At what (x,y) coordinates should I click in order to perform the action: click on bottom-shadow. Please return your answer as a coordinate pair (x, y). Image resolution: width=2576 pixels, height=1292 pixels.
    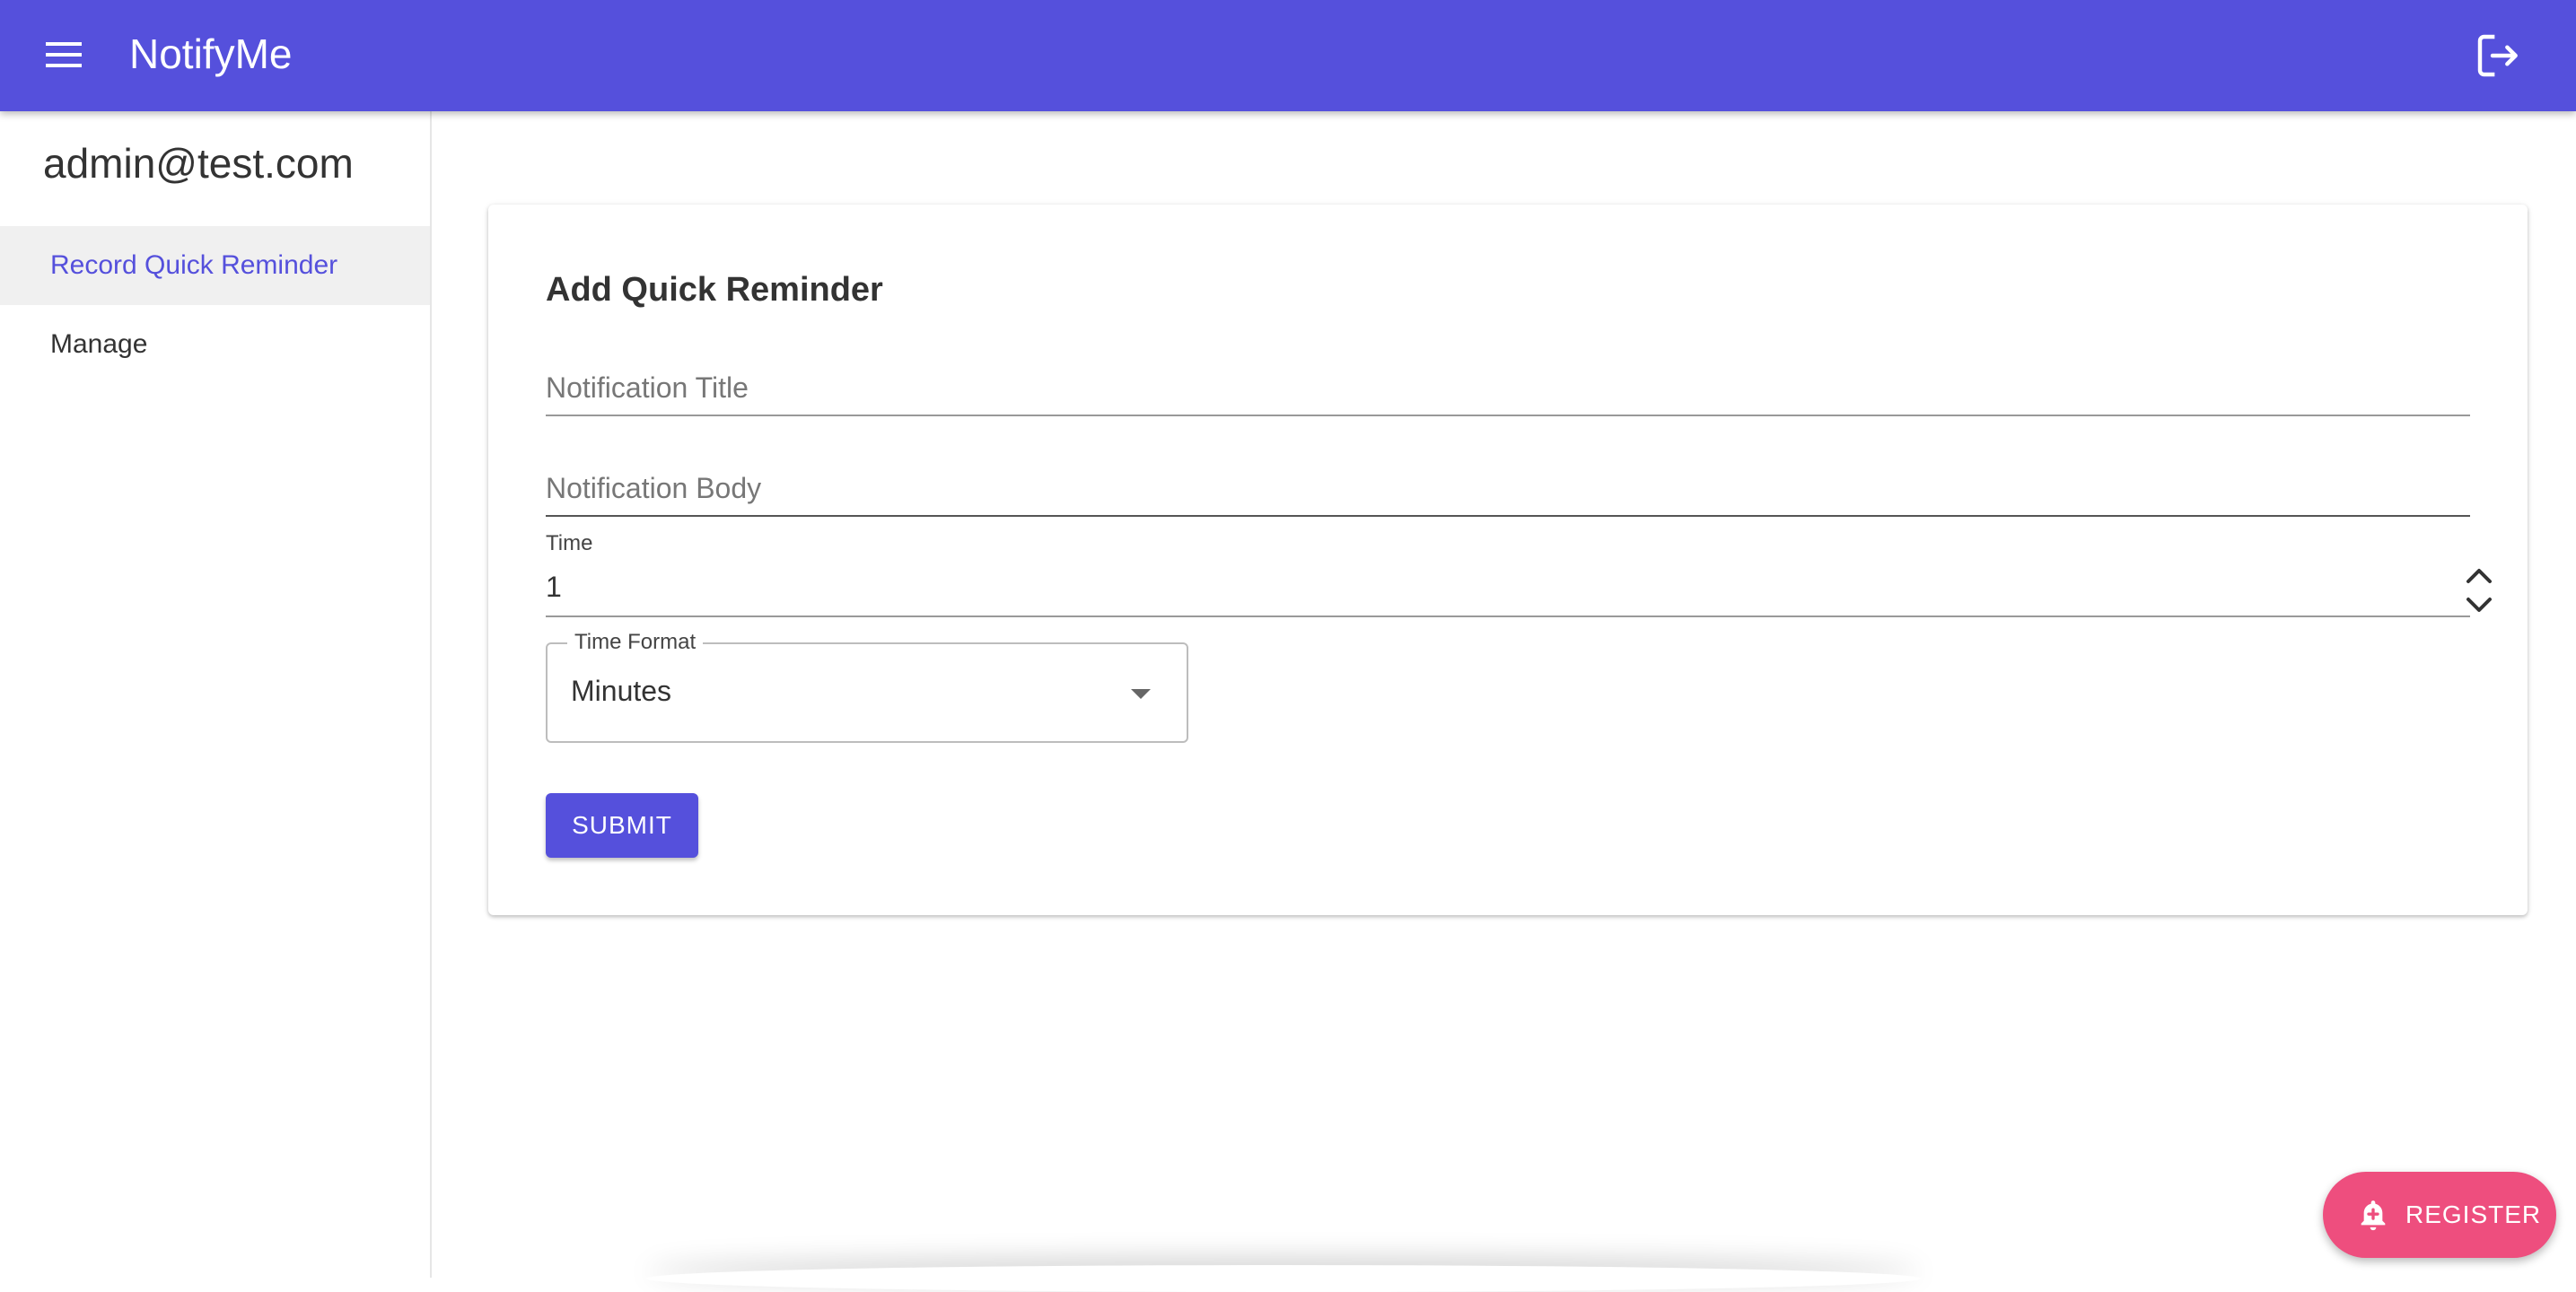
    Looking at the image, I should click on (1283, 1278).